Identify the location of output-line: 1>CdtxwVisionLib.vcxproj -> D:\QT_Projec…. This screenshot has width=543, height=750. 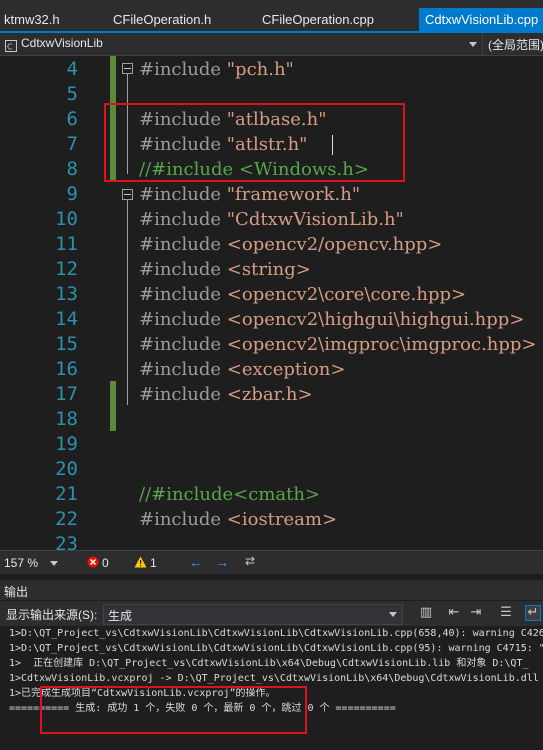
(274, 678).